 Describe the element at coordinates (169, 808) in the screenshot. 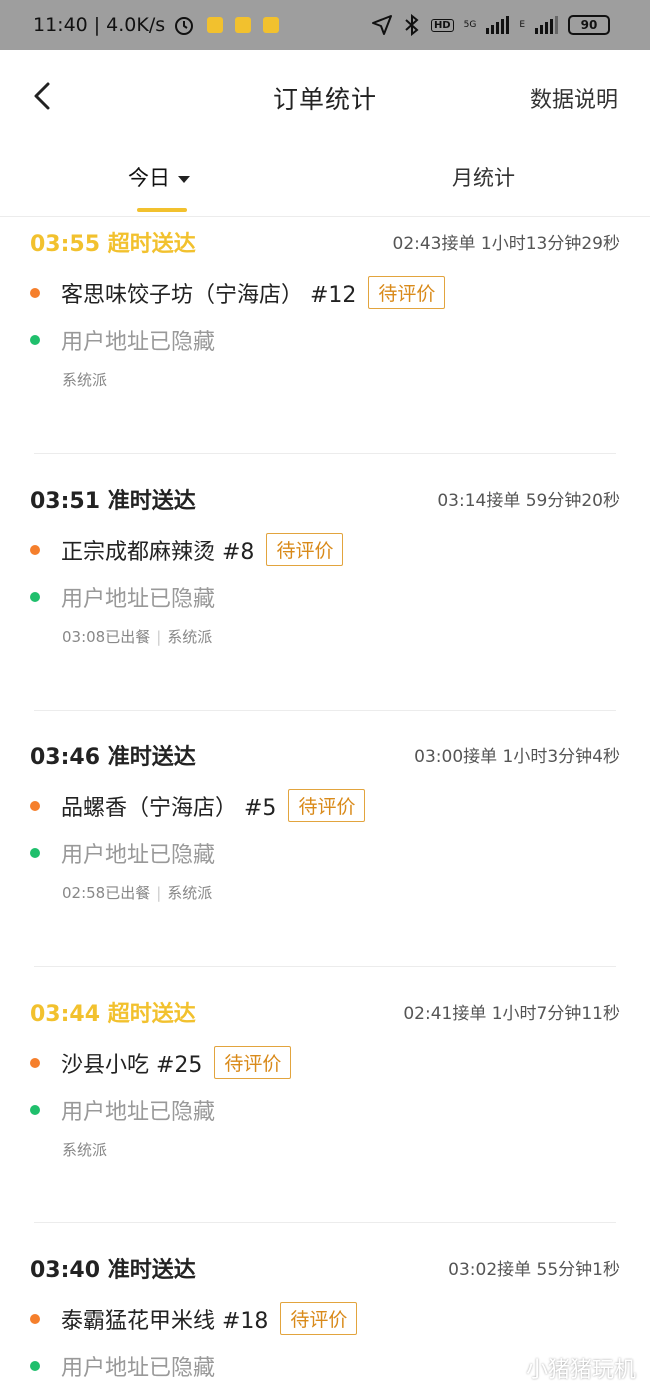

I see `store-name: 品螺香（宁海店） #5` at that location.